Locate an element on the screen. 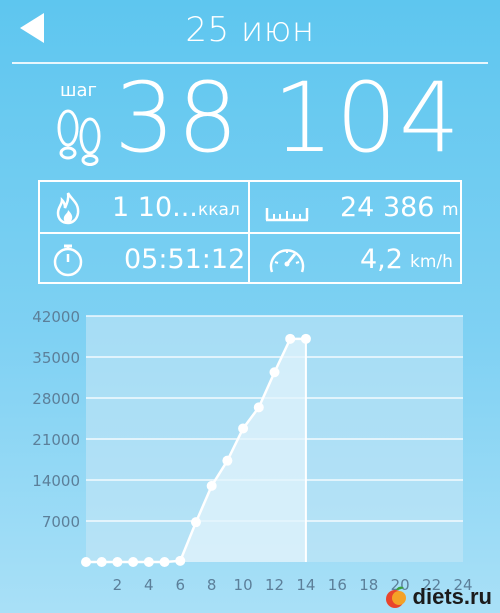 This screenshot has width=500, height=613. duration-value: 05:51:12 is located at coordinates (185, 259).